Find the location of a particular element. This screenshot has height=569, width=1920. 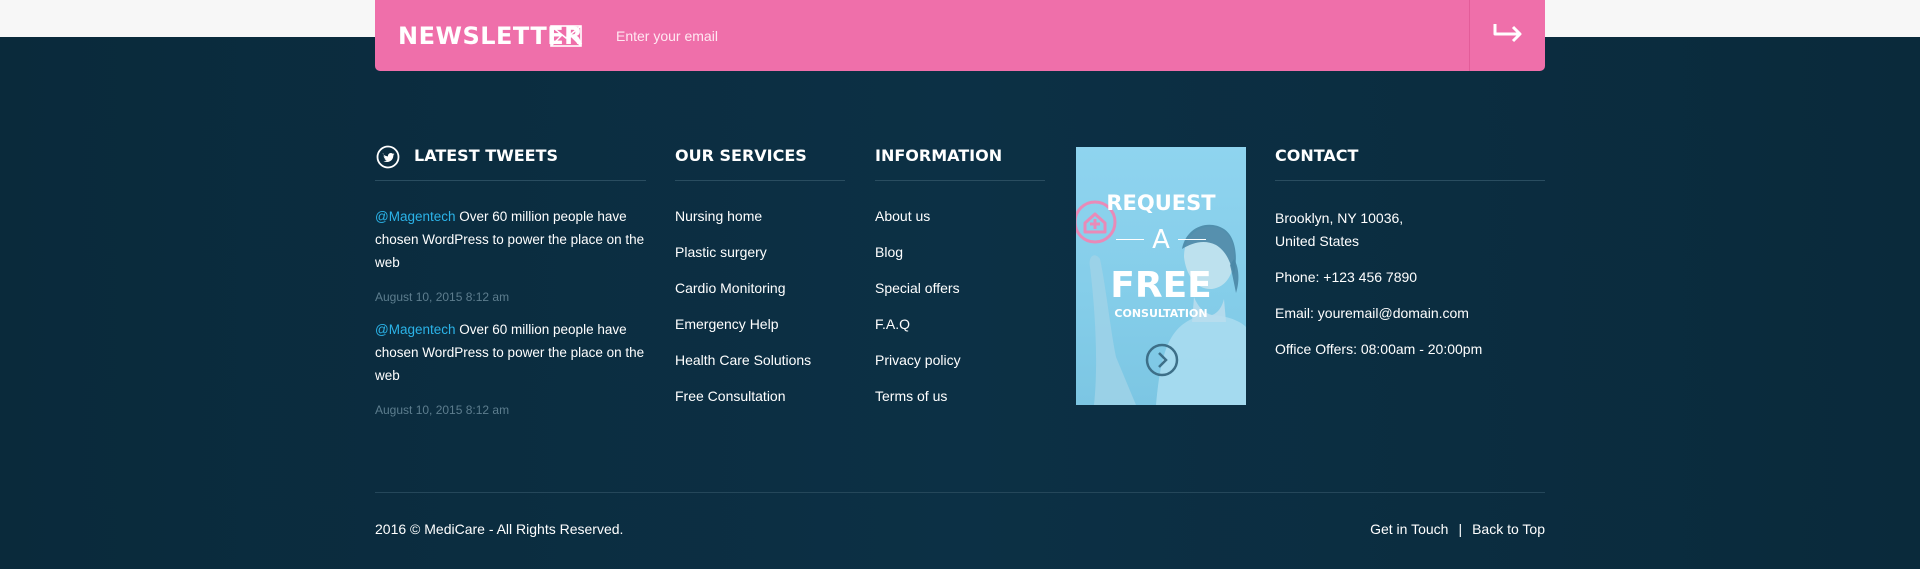

promo-a: A is located at coordinates (1161, 240).